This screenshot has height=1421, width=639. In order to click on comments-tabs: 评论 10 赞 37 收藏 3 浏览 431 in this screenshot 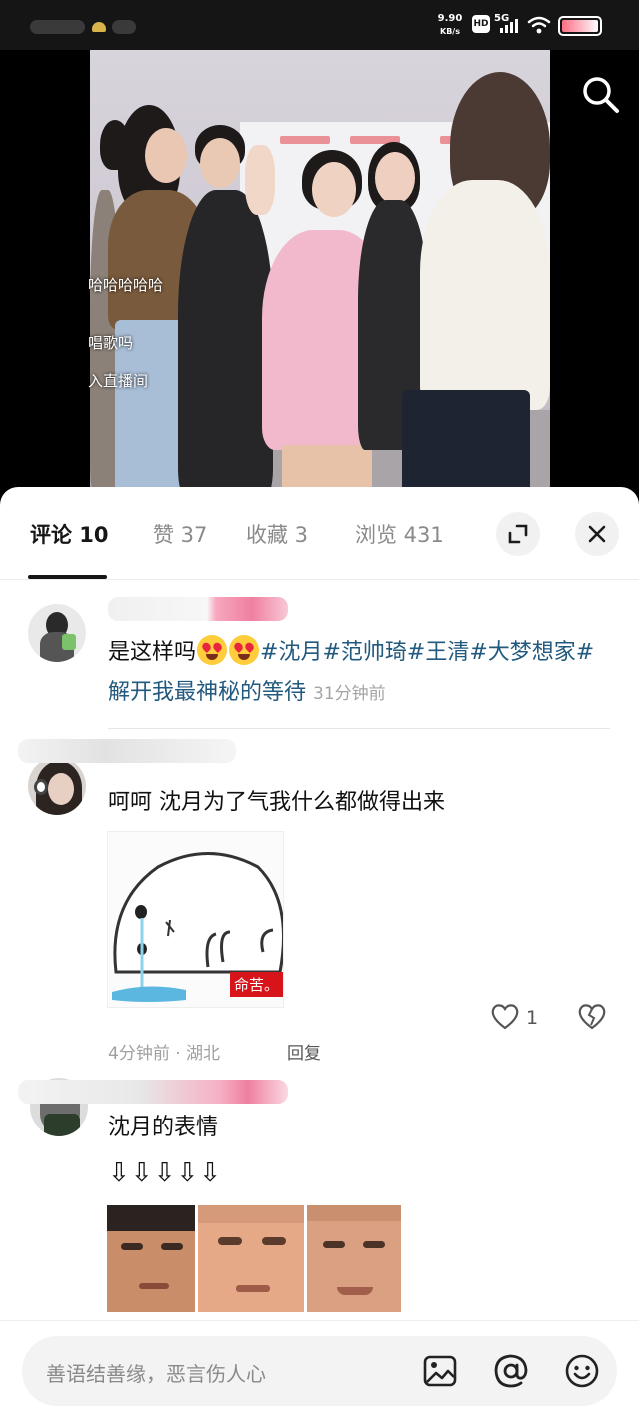, I will do `click(319, 533)`.